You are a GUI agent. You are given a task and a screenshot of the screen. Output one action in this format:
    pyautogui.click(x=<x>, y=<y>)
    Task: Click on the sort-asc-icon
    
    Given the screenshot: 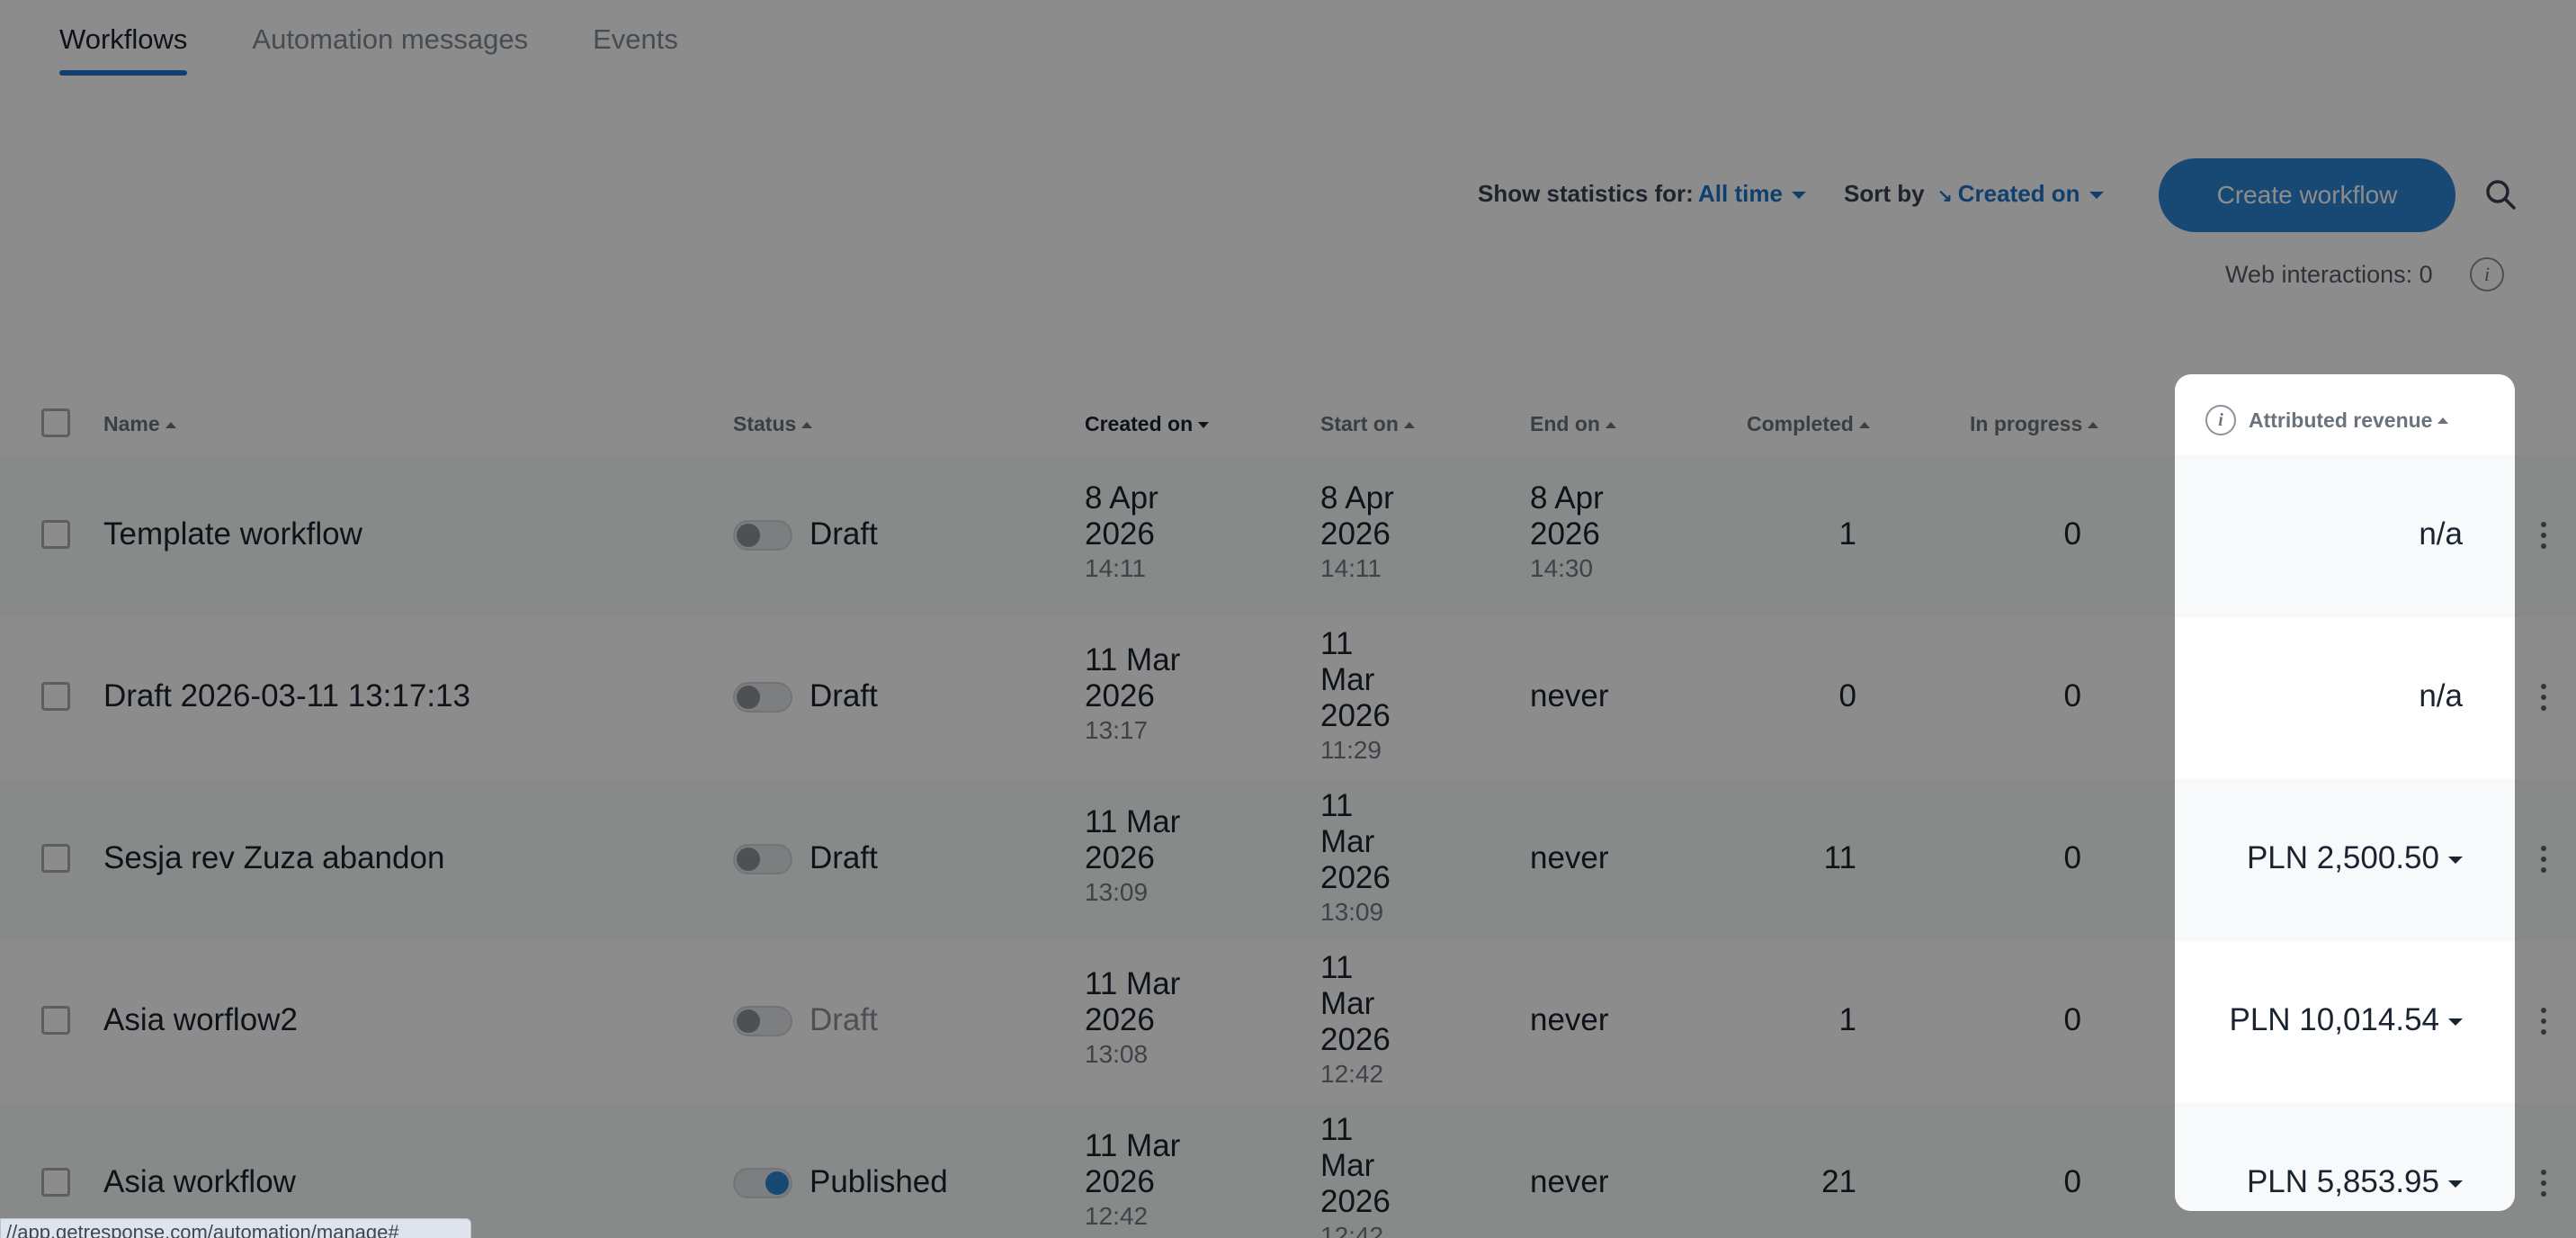 What is the action you would take?
    pyautogui.click(x=2443, y=420)
    